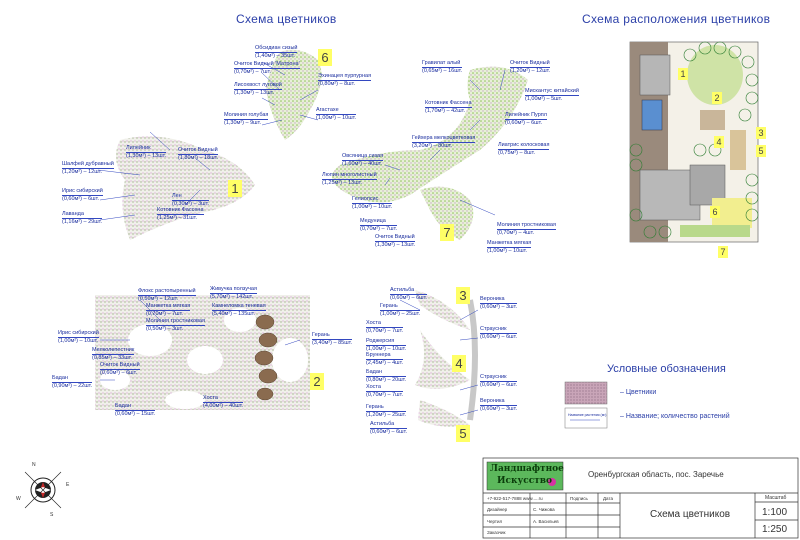 This screenshot has height=540, width=800. I want to click on legend-title: Условные обозначения, so click(666, 369).